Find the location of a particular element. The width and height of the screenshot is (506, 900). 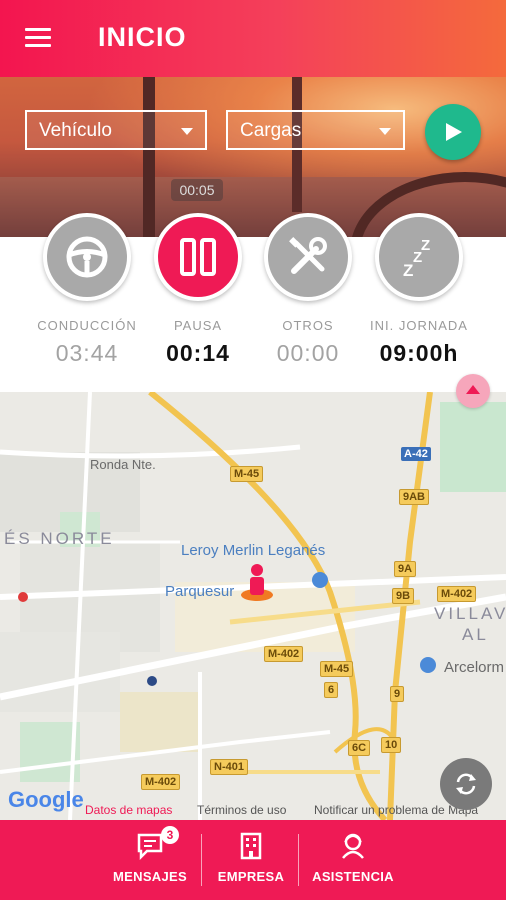

map-label: ÉS NORTE is located at coordinates (59, 538).